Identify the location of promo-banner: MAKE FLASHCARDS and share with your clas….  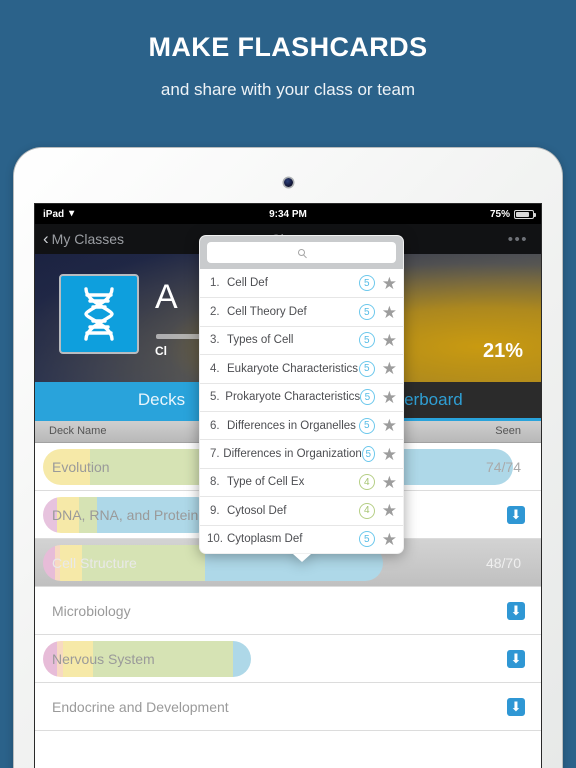
(288, 50).